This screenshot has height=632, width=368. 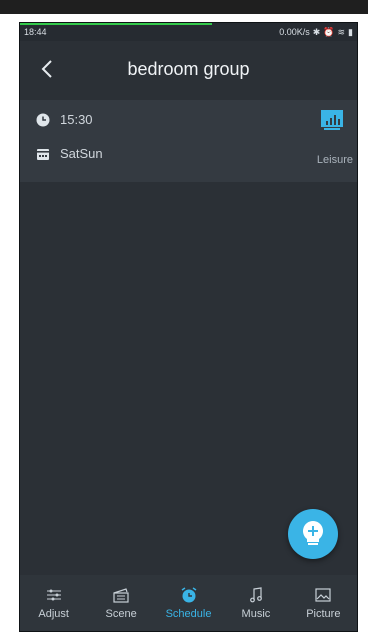 What do you see at coordinates (188, 32) in the screenshot?
I see `status-bar: 18:44 0.00K/s ✱ ⏰ ≋ ▮` at bounding box center [188, 32].